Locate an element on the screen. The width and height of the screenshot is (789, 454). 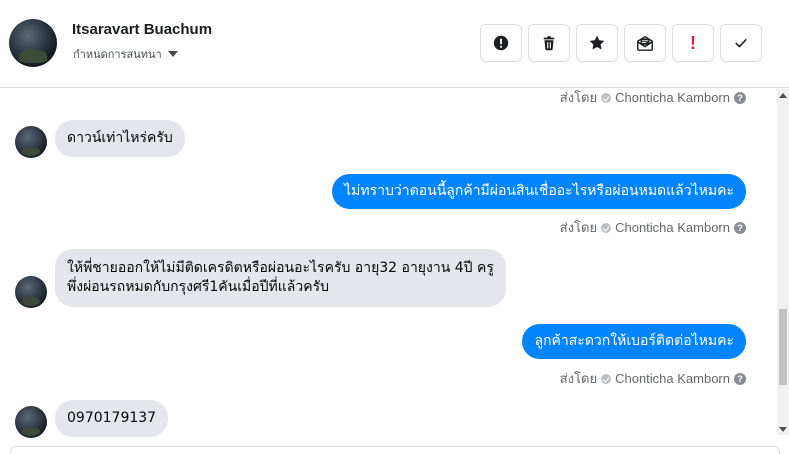
message-composer is located at coordinates (395, 450).